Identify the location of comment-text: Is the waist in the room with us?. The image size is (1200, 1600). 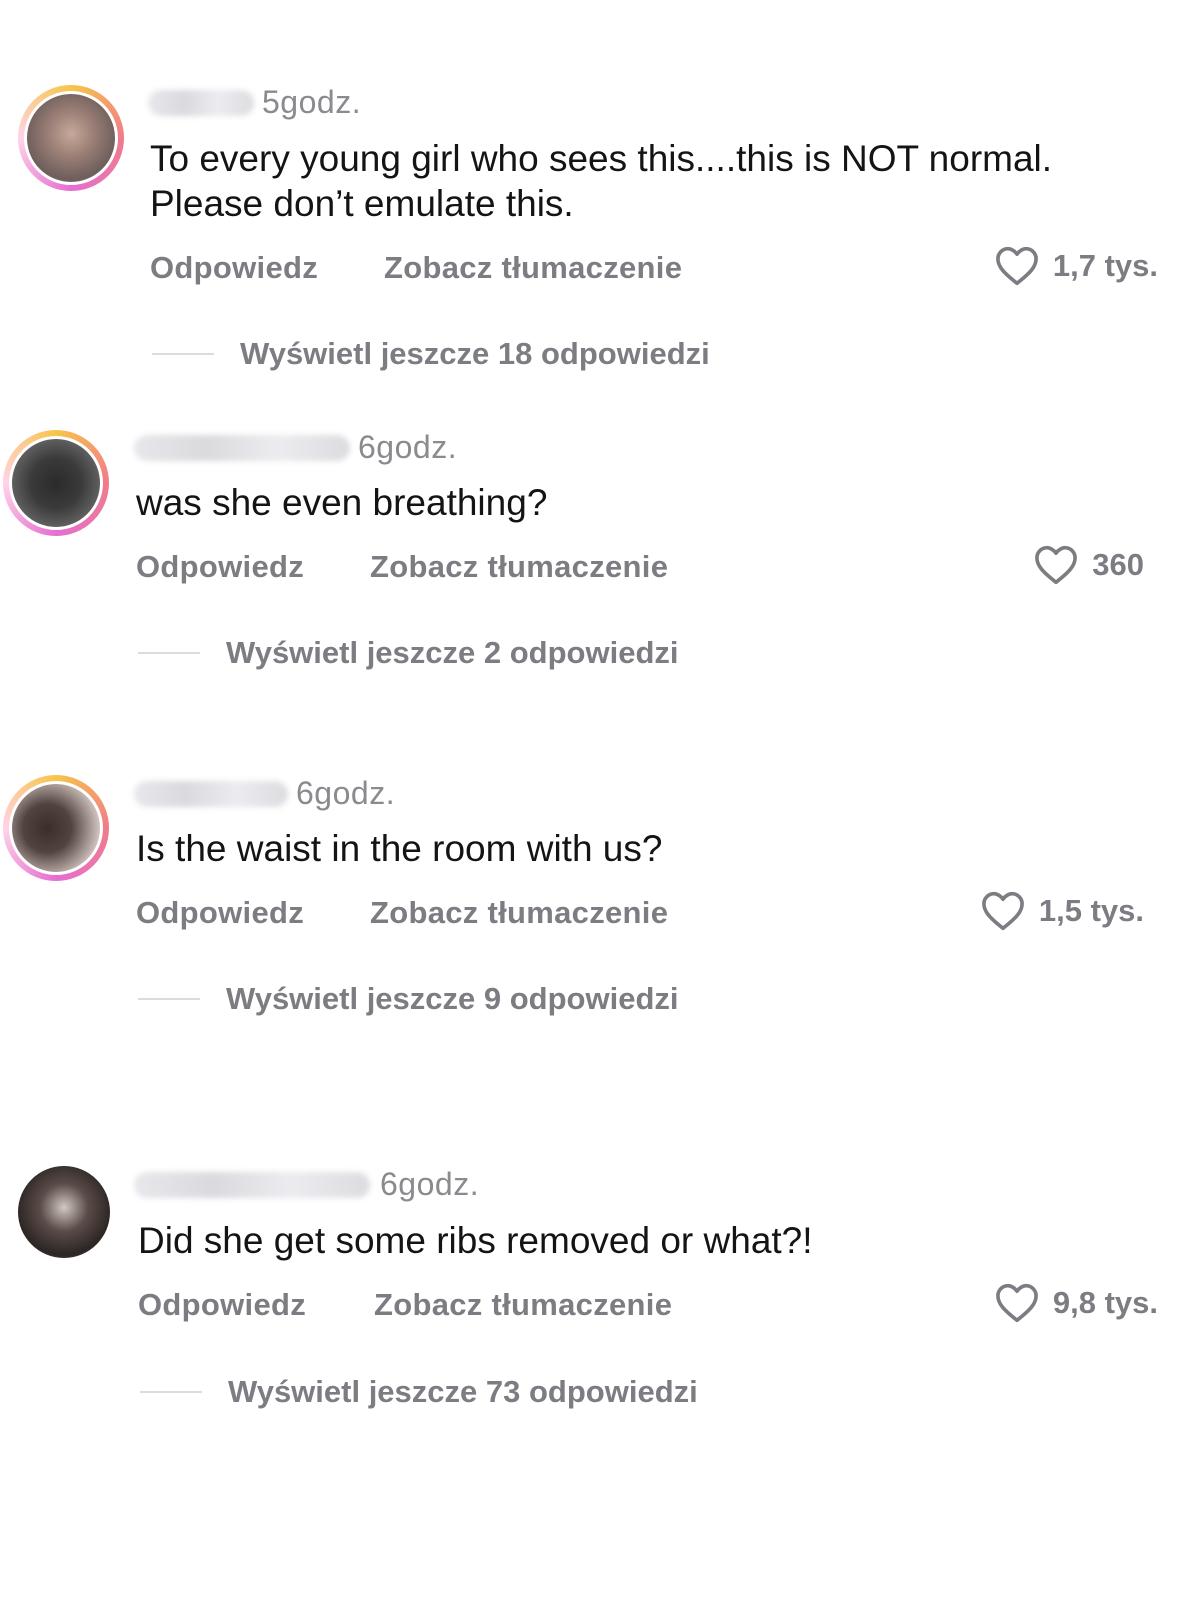
(399, 848).